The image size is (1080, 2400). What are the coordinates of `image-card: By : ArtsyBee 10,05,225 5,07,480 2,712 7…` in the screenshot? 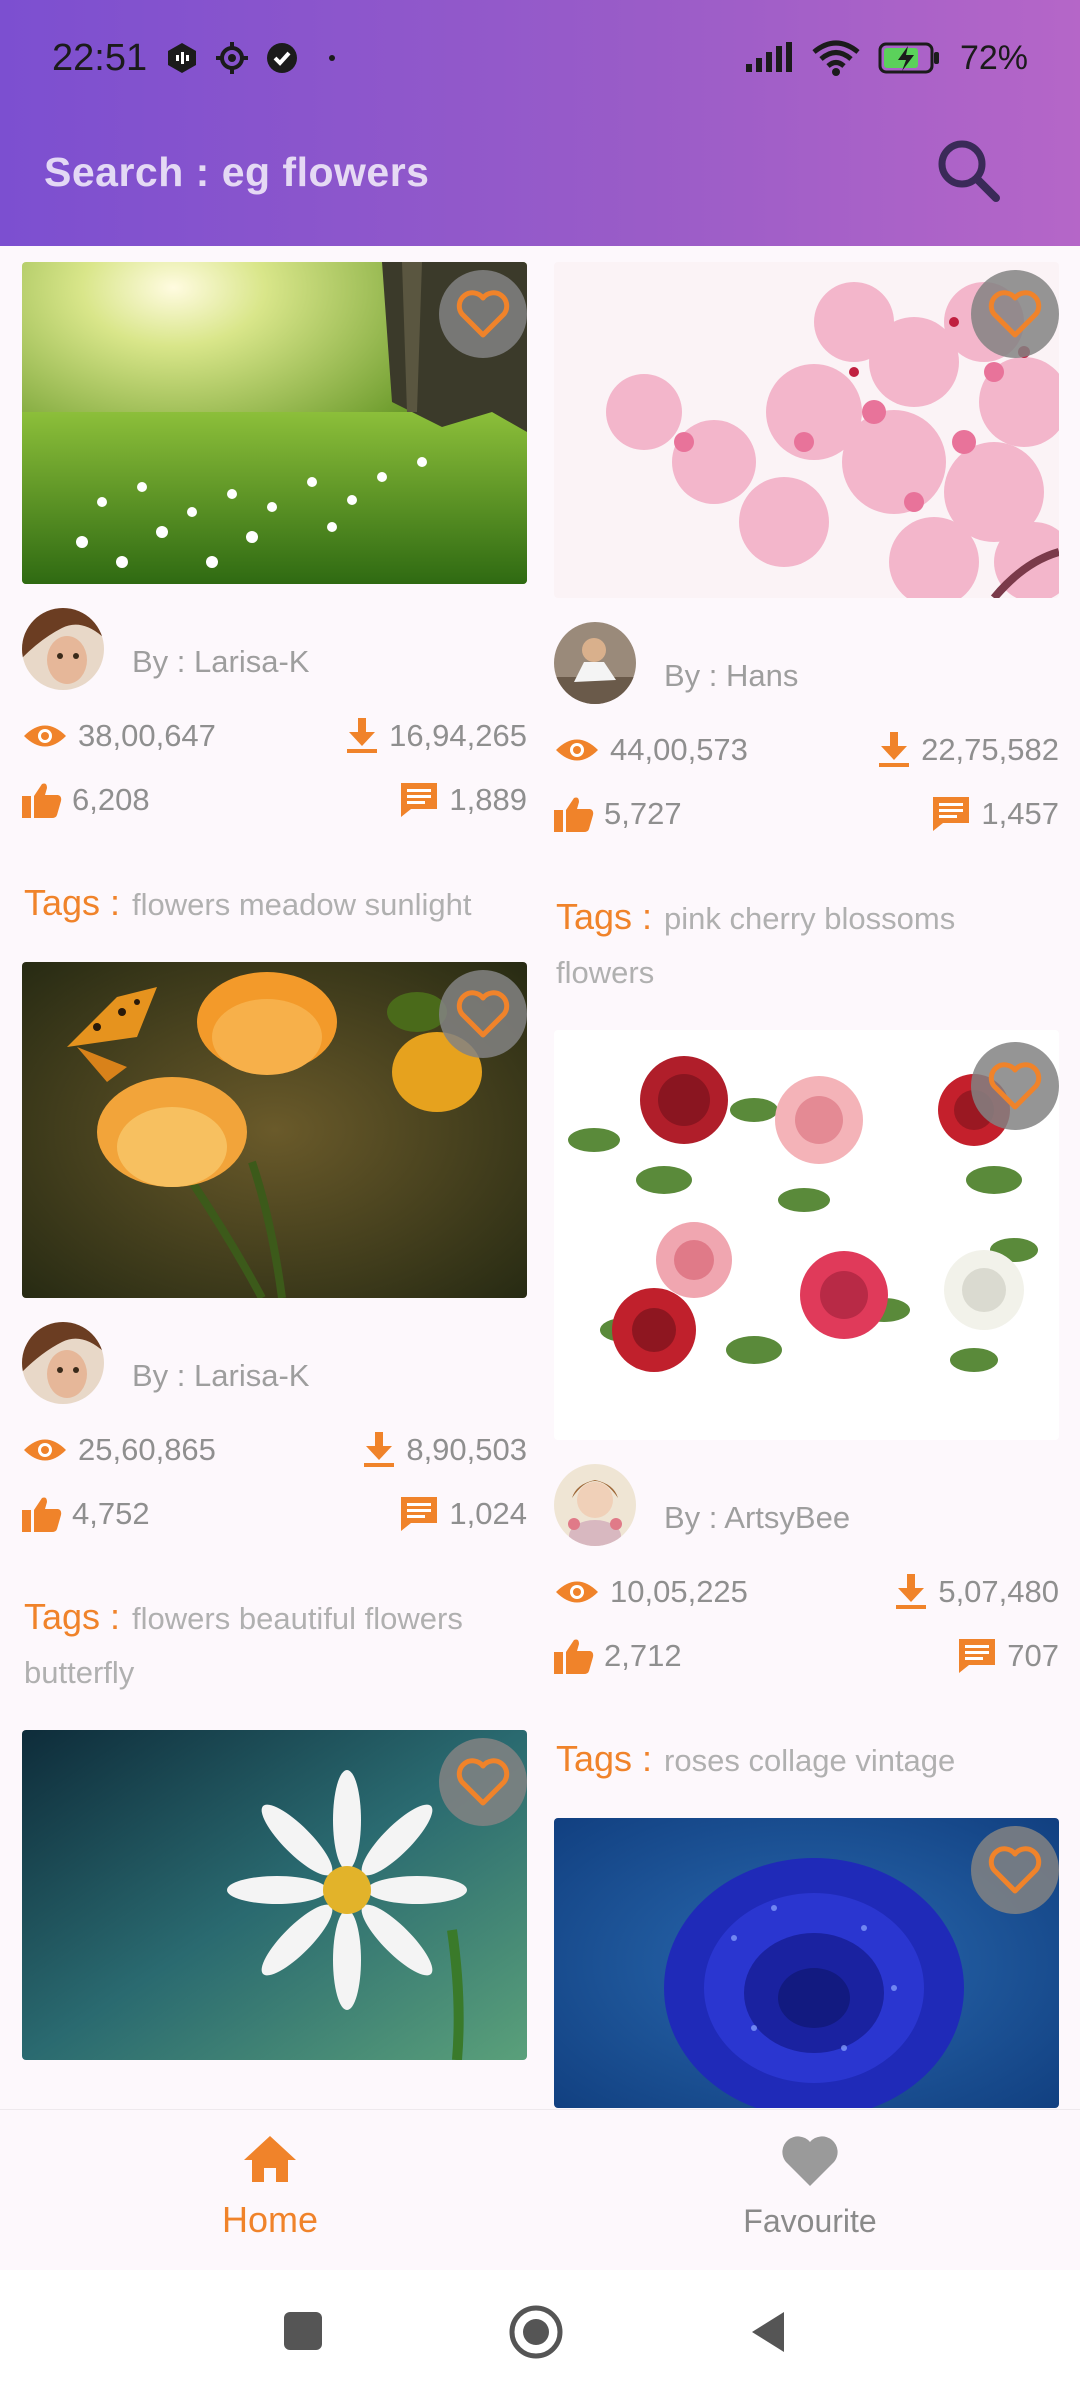 It's located at (806, 1409).